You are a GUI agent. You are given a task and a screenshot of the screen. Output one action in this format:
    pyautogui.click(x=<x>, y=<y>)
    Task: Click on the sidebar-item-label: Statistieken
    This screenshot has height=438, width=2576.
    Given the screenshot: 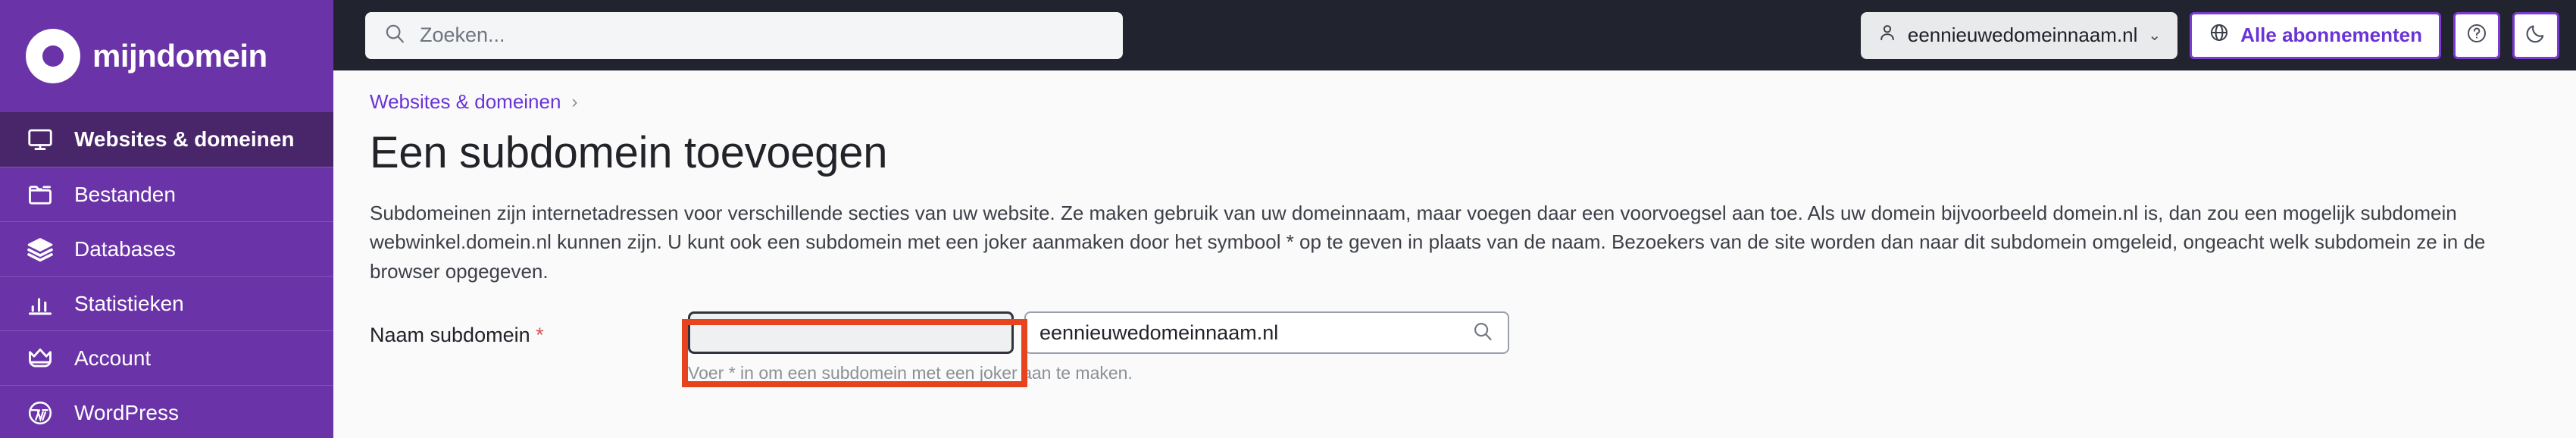 What is the action you would take?
    pyautogui.click(x=129, y=303)
    